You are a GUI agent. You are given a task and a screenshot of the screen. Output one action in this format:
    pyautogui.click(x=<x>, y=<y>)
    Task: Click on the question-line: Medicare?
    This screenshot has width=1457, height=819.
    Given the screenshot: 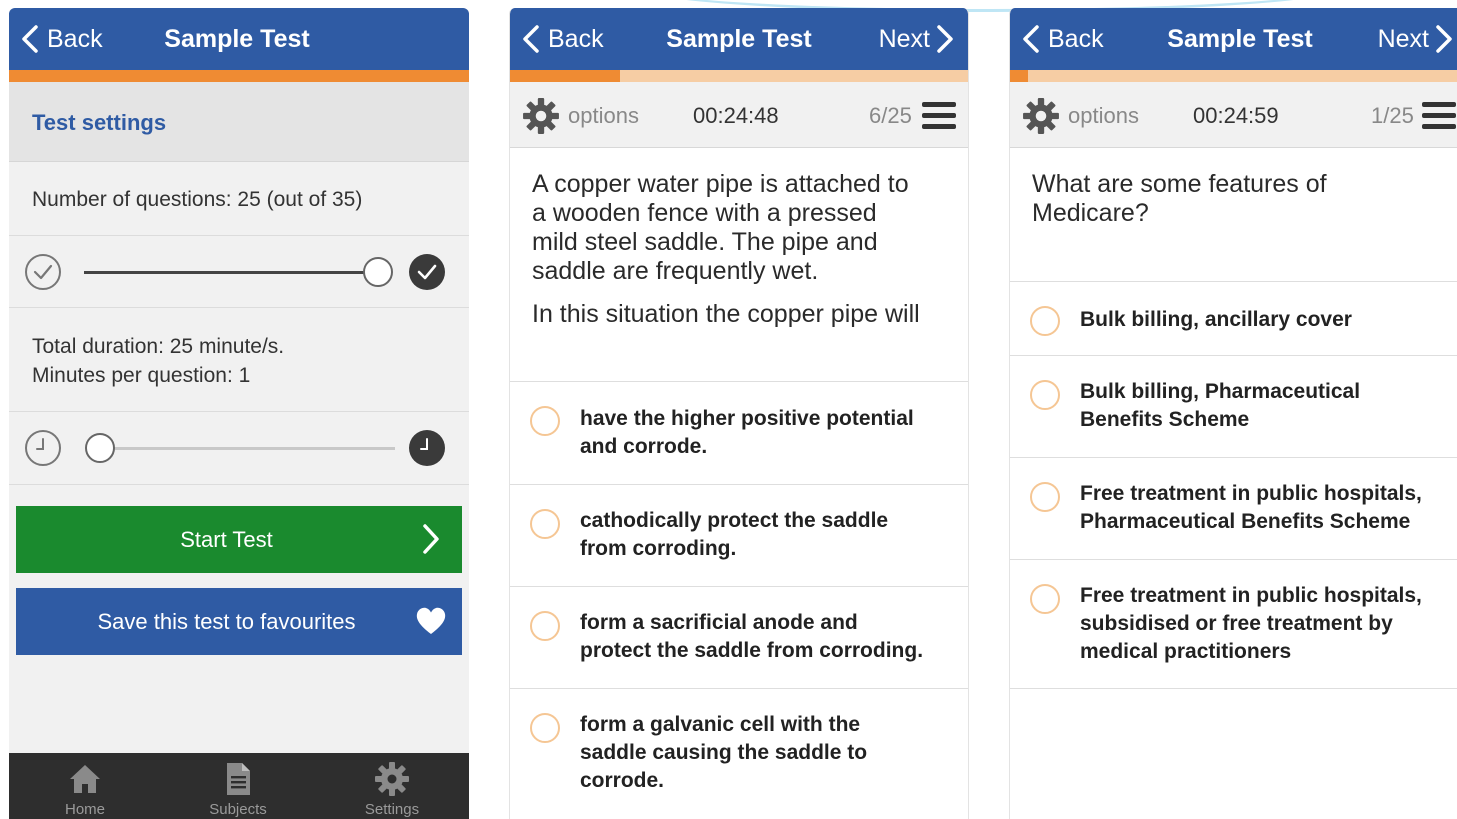 What is the action you would take?
    pyautogui.click(x=1090, y=213)
    